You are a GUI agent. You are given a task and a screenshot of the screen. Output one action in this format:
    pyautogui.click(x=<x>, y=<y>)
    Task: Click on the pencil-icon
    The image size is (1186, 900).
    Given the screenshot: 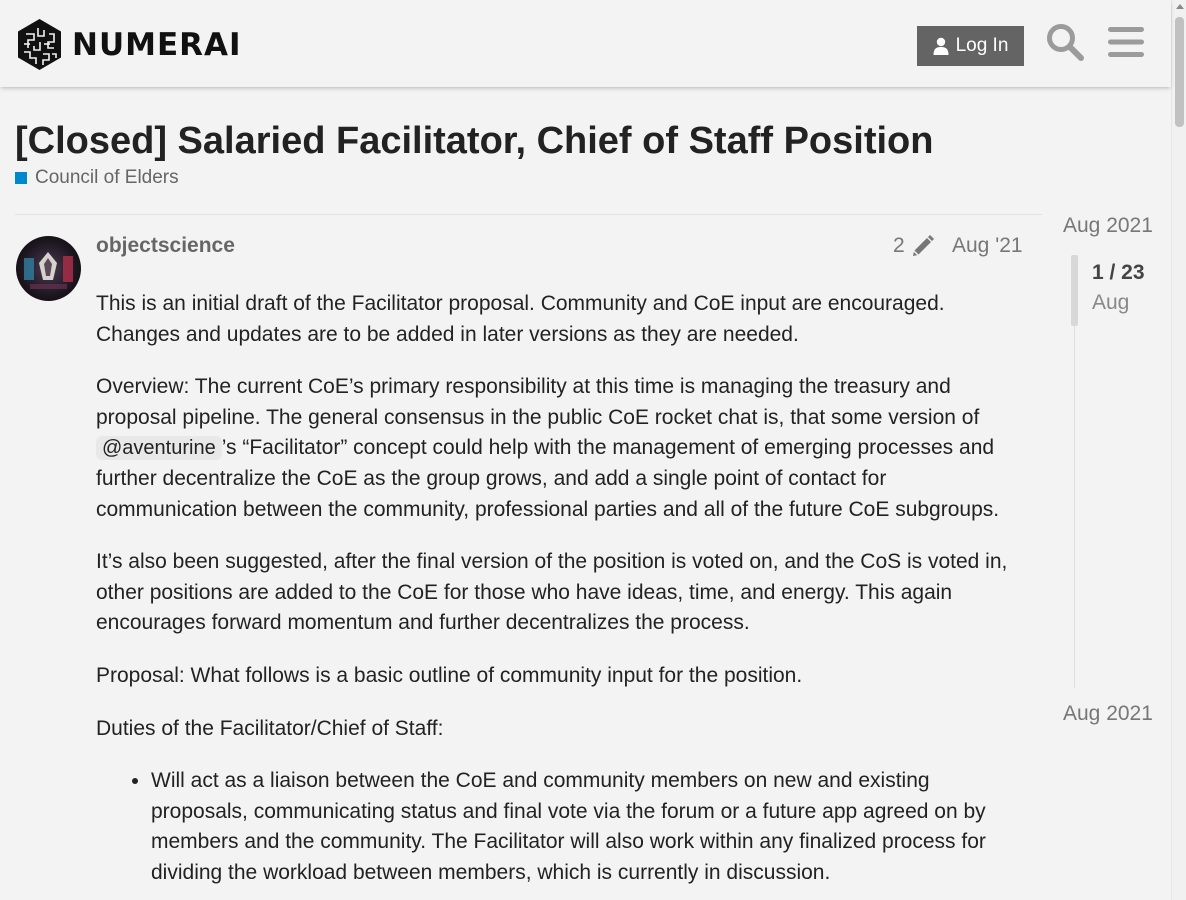 What is the action you would take?
    pyautogui.click(x=923, y=245)
    